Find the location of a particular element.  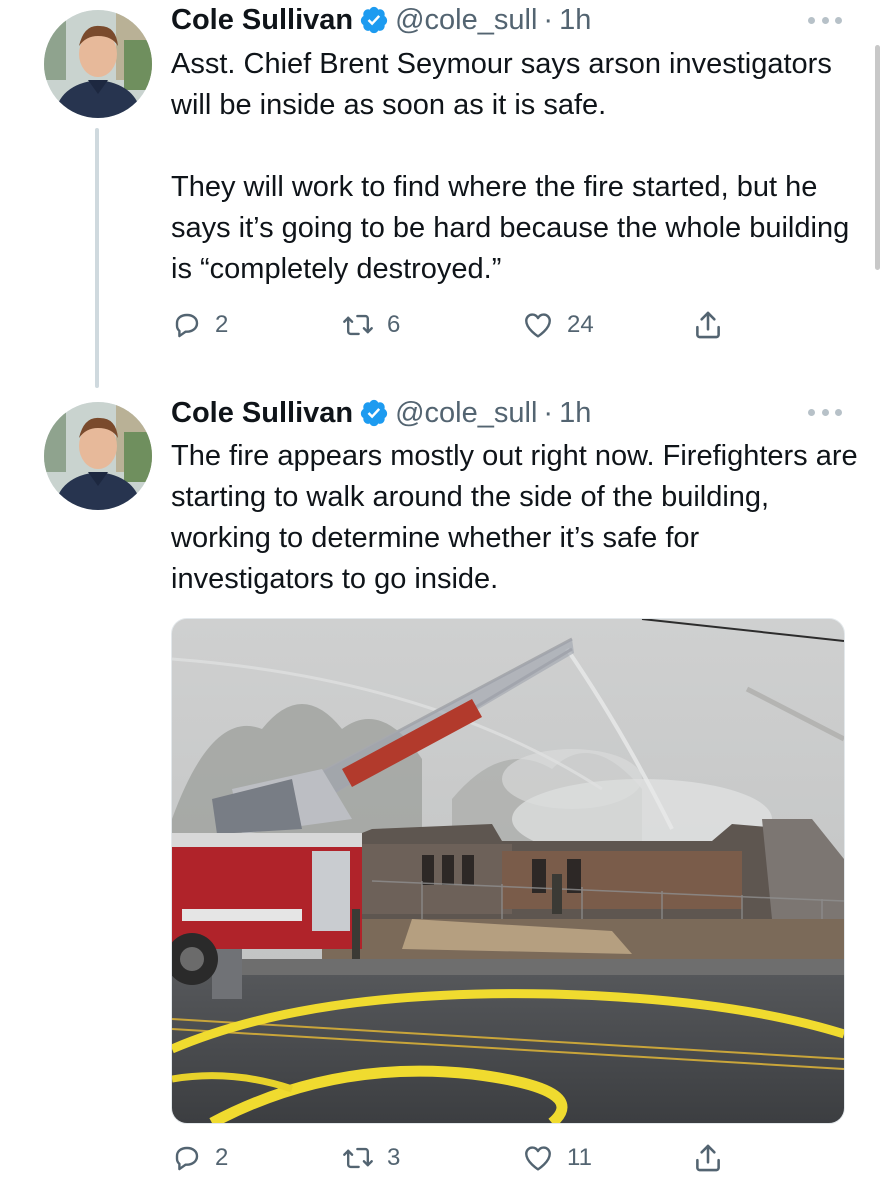

retweet-count: 3 is located at coordinates (394, 1157).